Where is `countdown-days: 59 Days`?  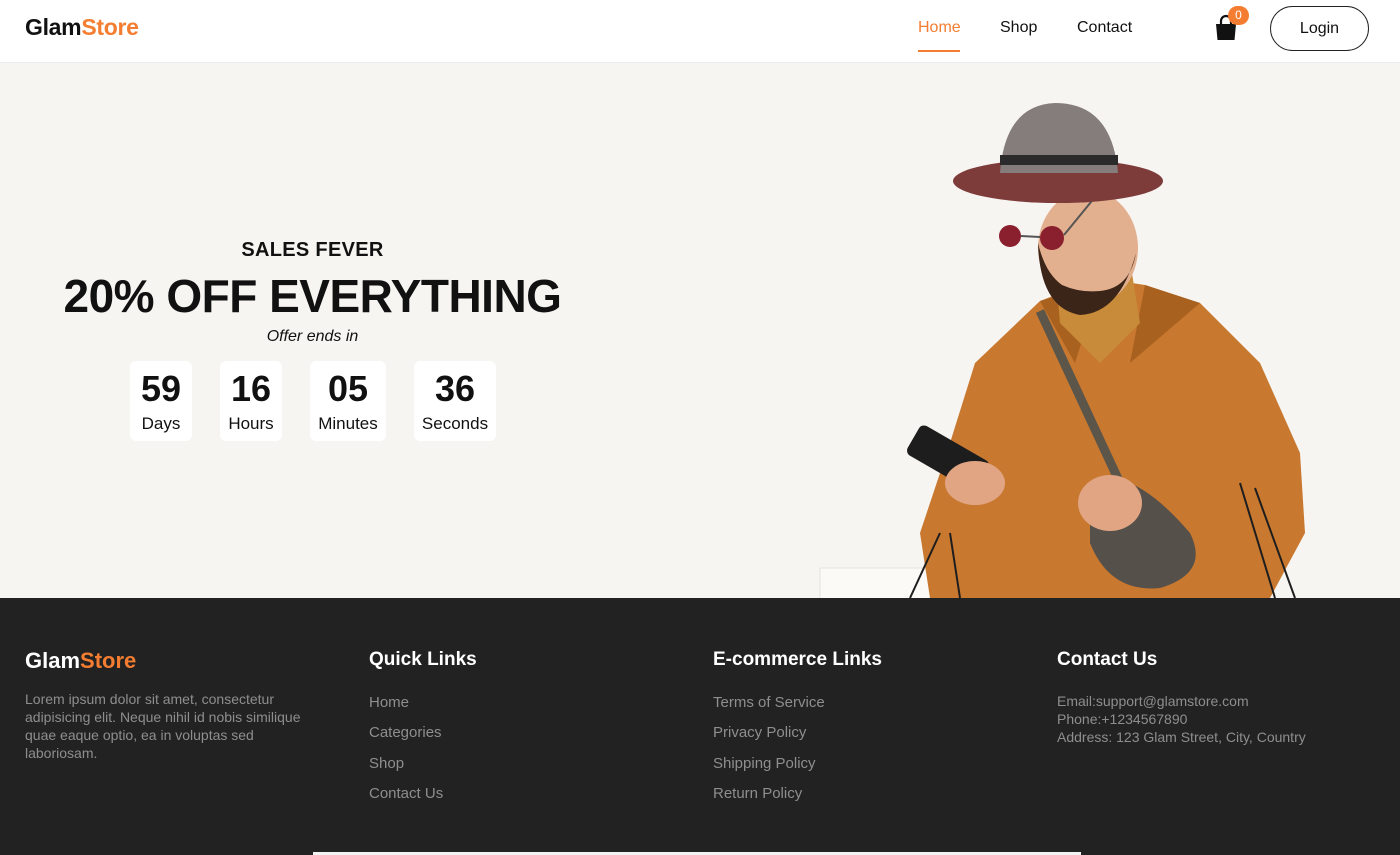
countdown-days: 59 Days is located at coordinates (161, 401).